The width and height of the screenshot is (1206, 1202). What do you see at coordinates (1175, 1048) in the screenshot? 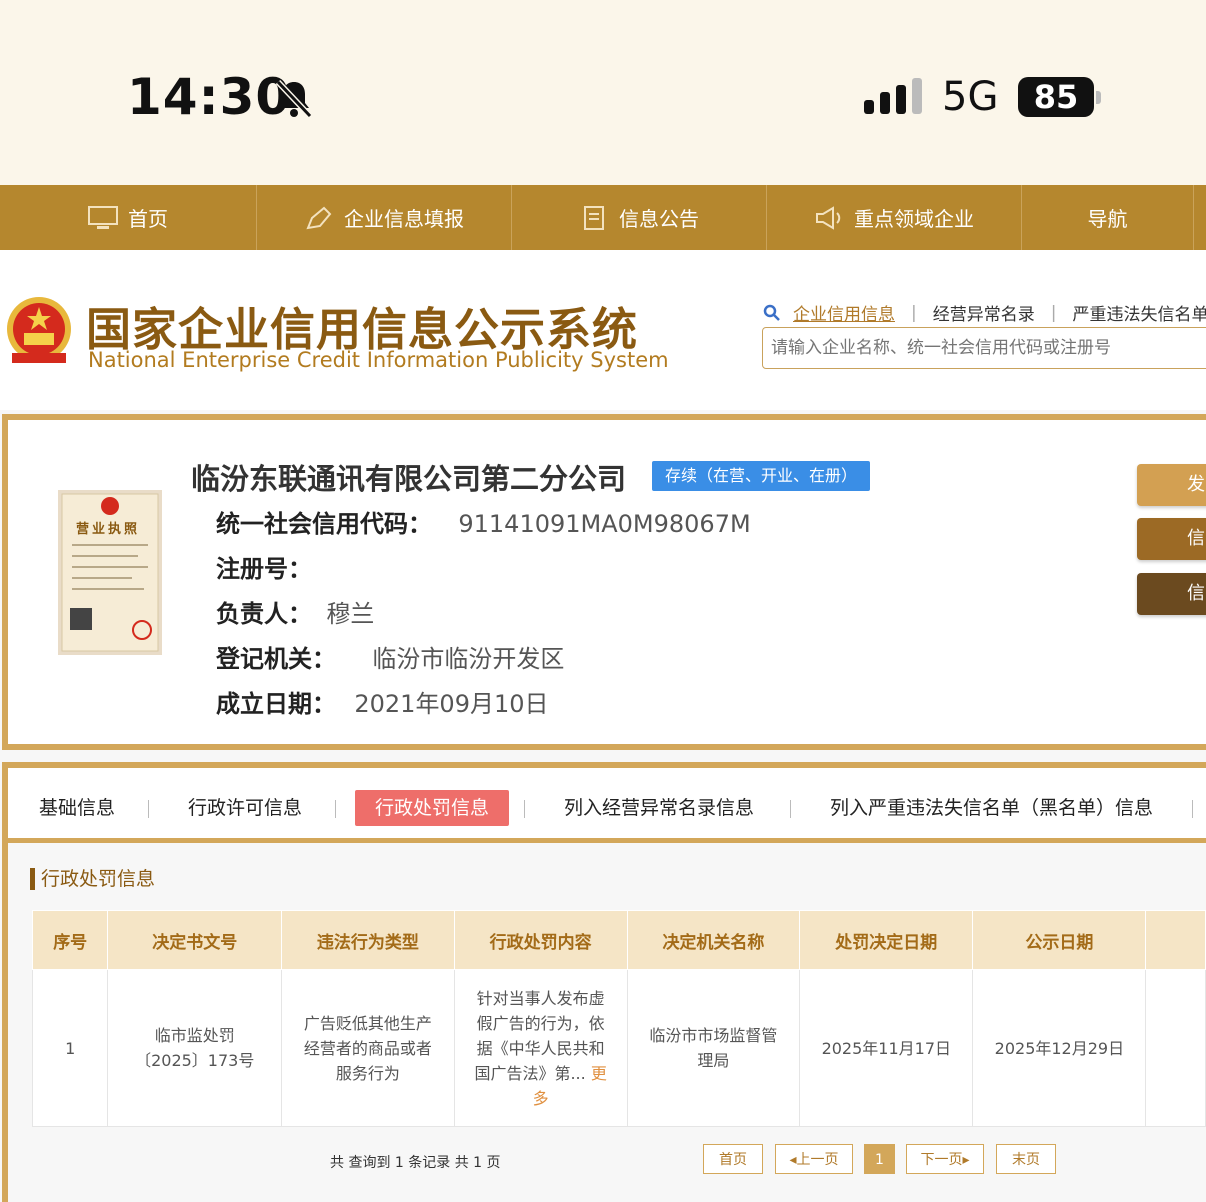
I see `cell-extra` at bounding box center [1175, 1048].